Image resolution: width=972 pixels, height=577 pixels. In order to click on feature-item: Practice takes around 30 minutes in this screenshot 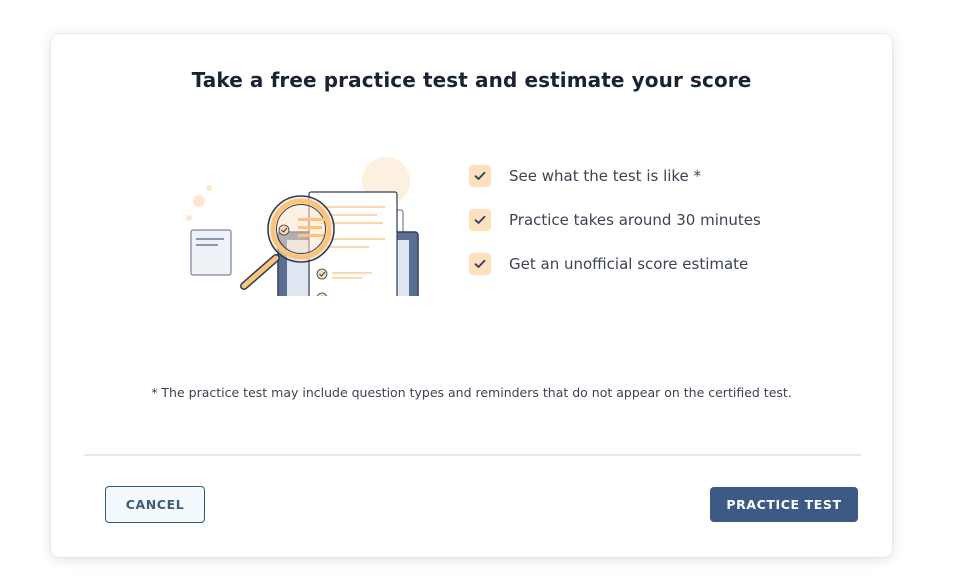, I will do `click(615, 220)`.